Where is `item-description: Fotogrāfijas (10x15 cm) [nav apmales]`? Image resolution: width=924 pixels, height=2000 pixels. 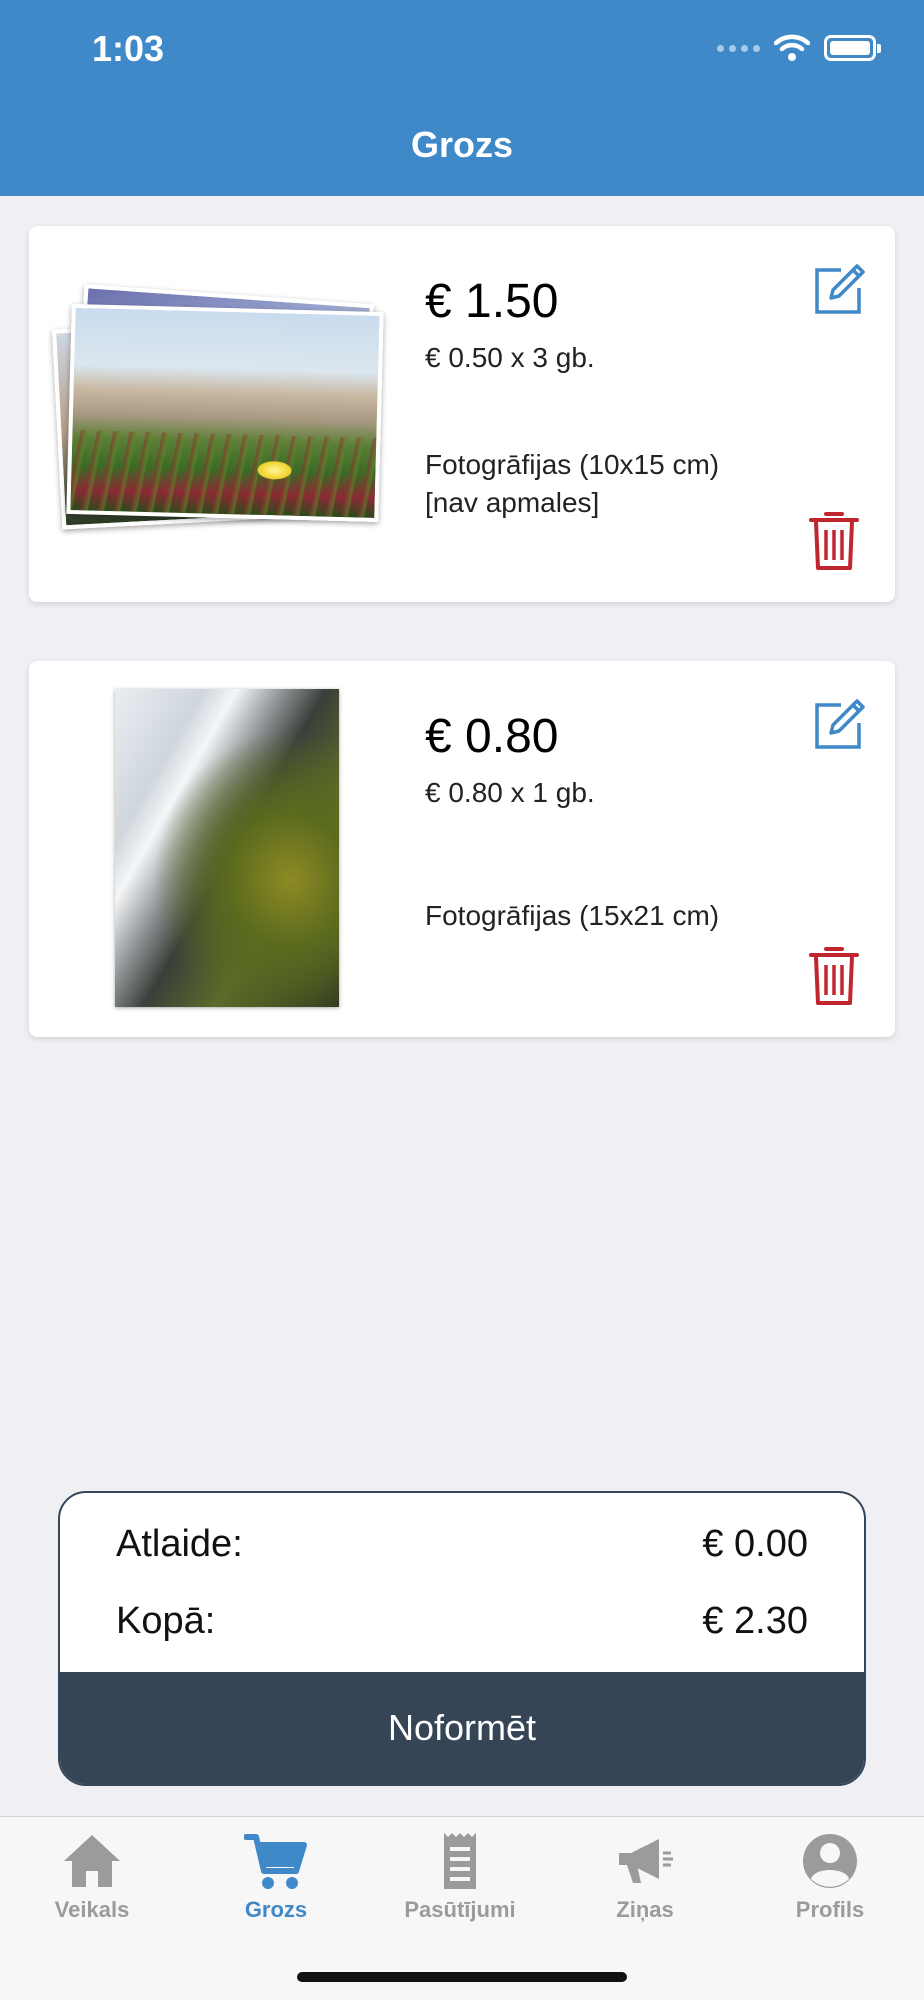
item-description: Fotogrāfijas (10x15 cm) [nav apmales] is located at coordinates (572, 484).